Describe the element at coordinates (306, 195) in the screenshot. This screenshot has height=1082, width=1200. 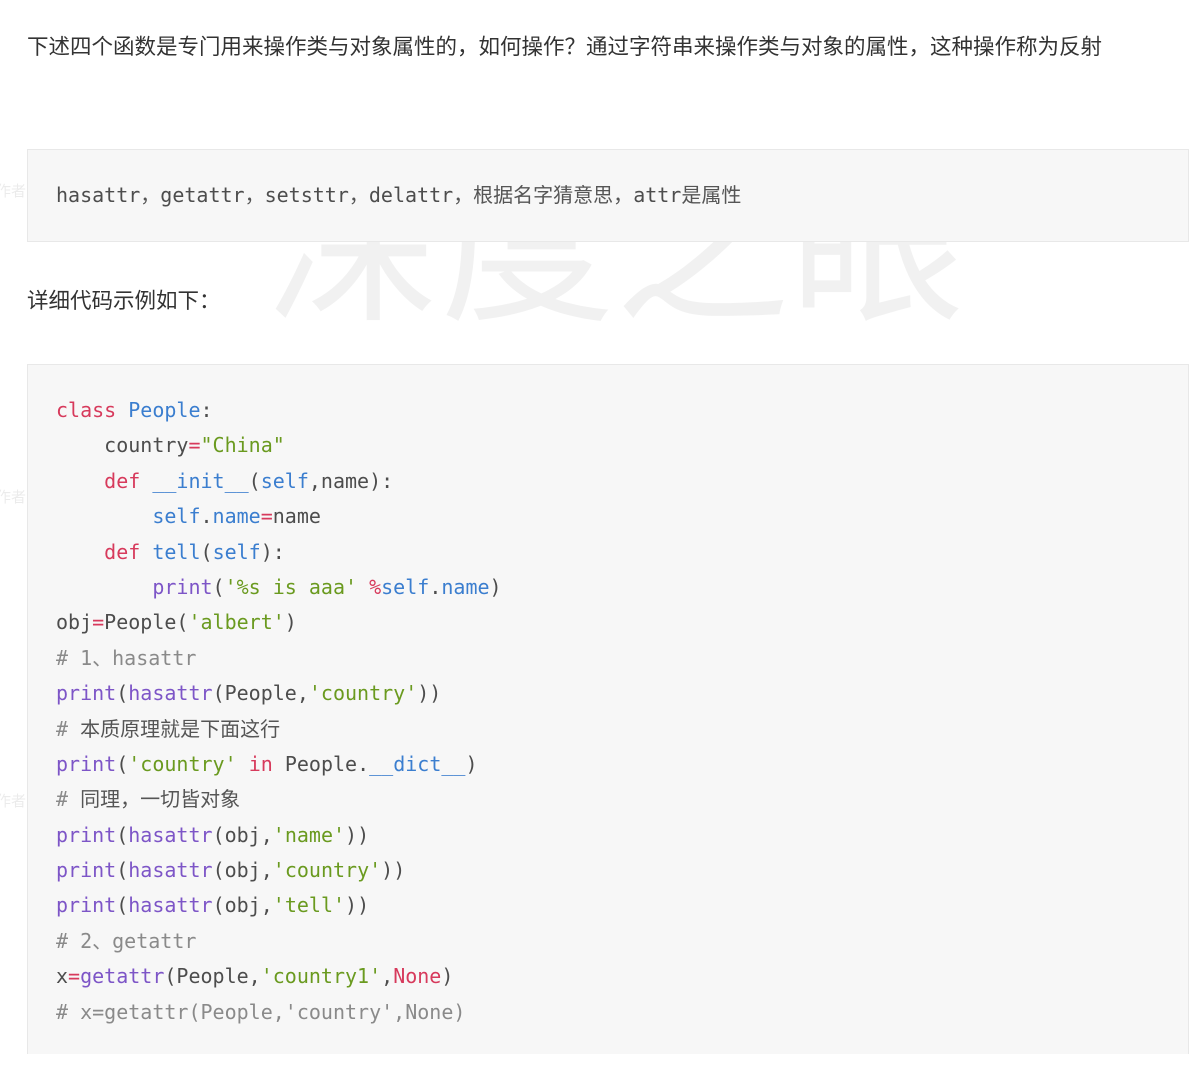
I see `code-token-plain: setsttr` at that location.